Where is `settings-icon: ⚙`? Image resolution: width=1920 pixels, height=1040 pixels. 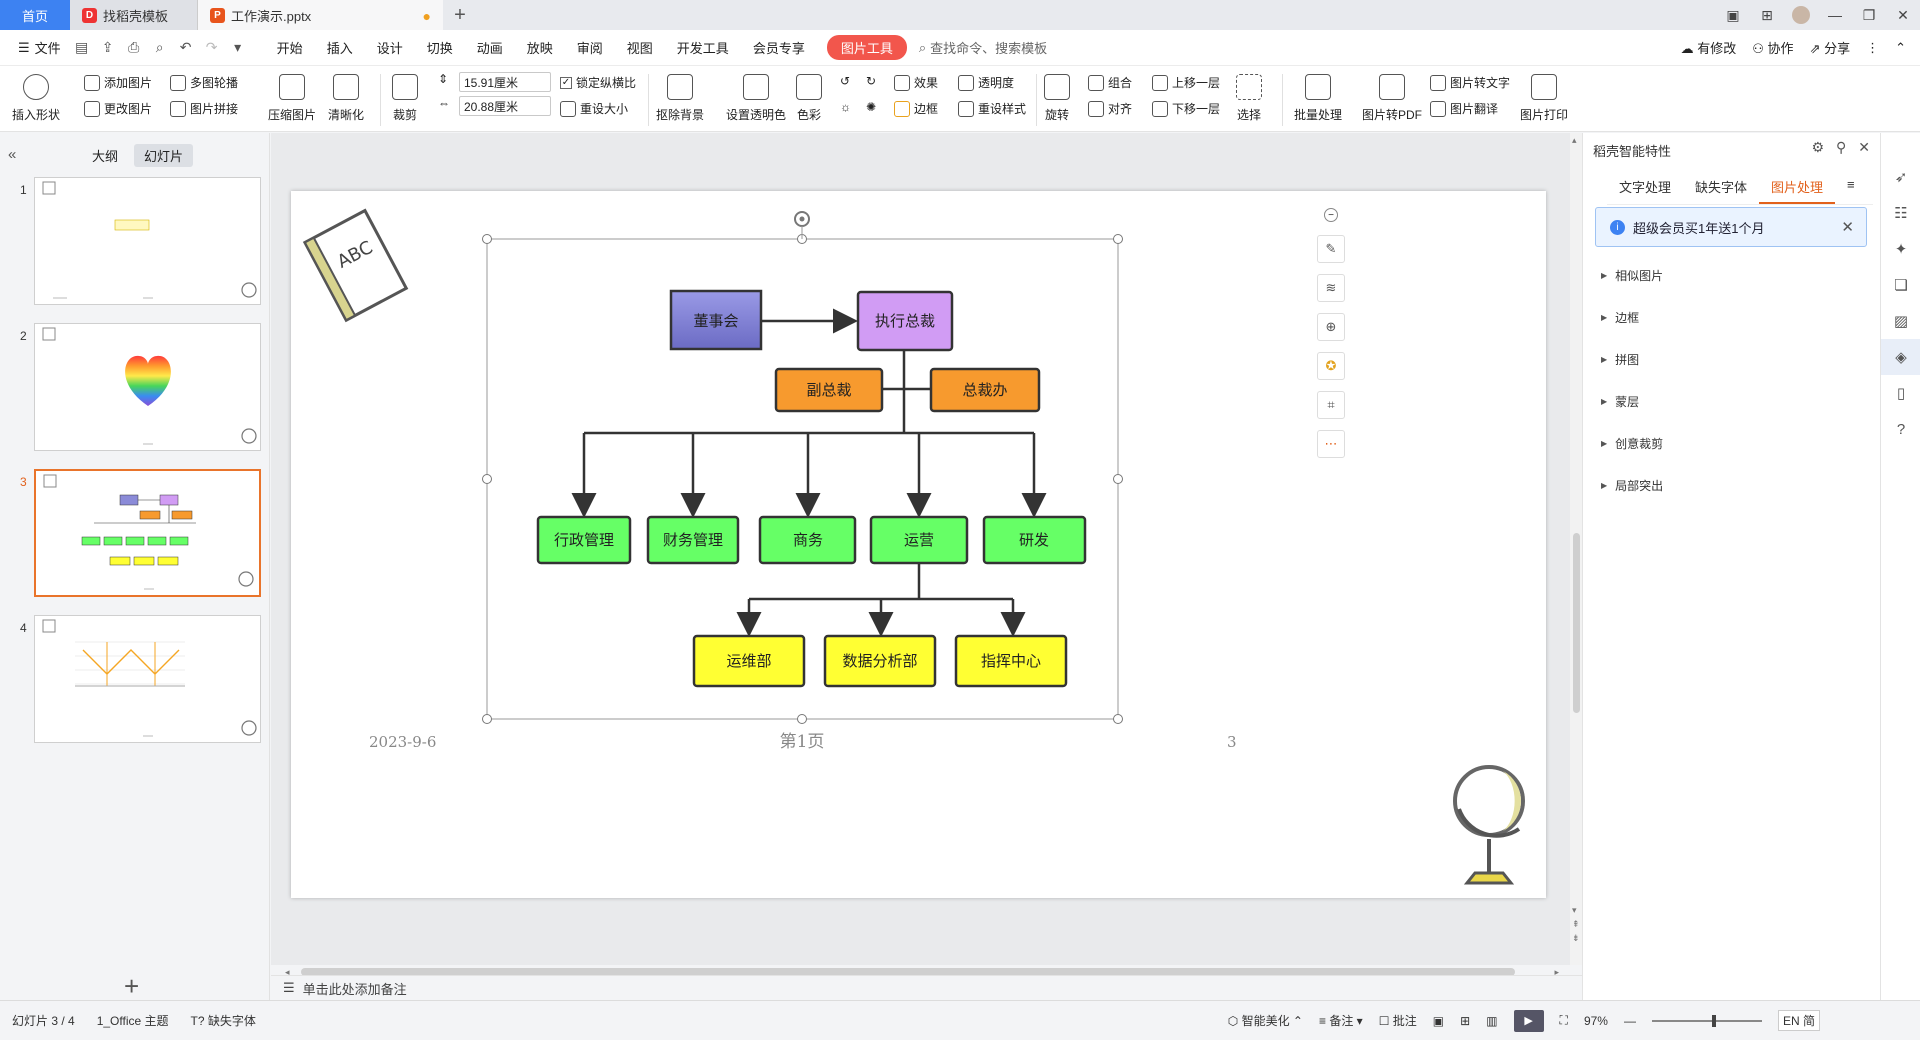
settings-icon: ⚙ is located at coordinates (1817, 147).